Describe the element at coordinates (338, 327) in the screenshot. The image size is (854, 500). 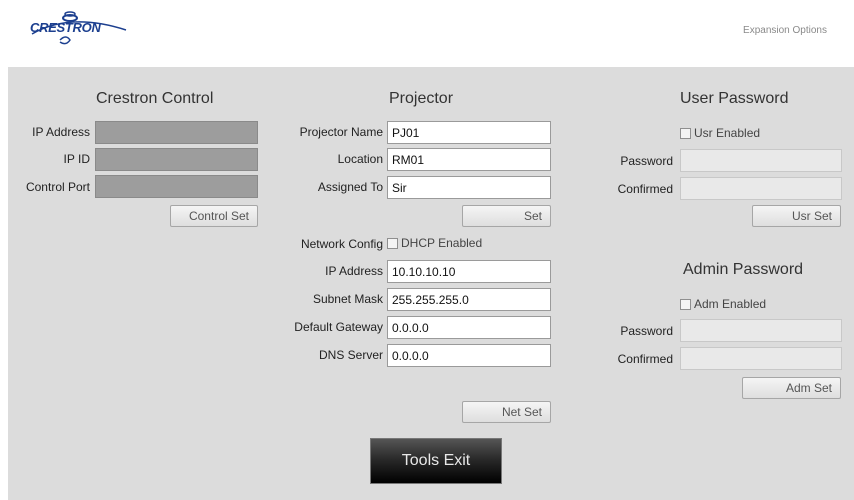
I see `default-gateway-label: Default Gateway` at that location.